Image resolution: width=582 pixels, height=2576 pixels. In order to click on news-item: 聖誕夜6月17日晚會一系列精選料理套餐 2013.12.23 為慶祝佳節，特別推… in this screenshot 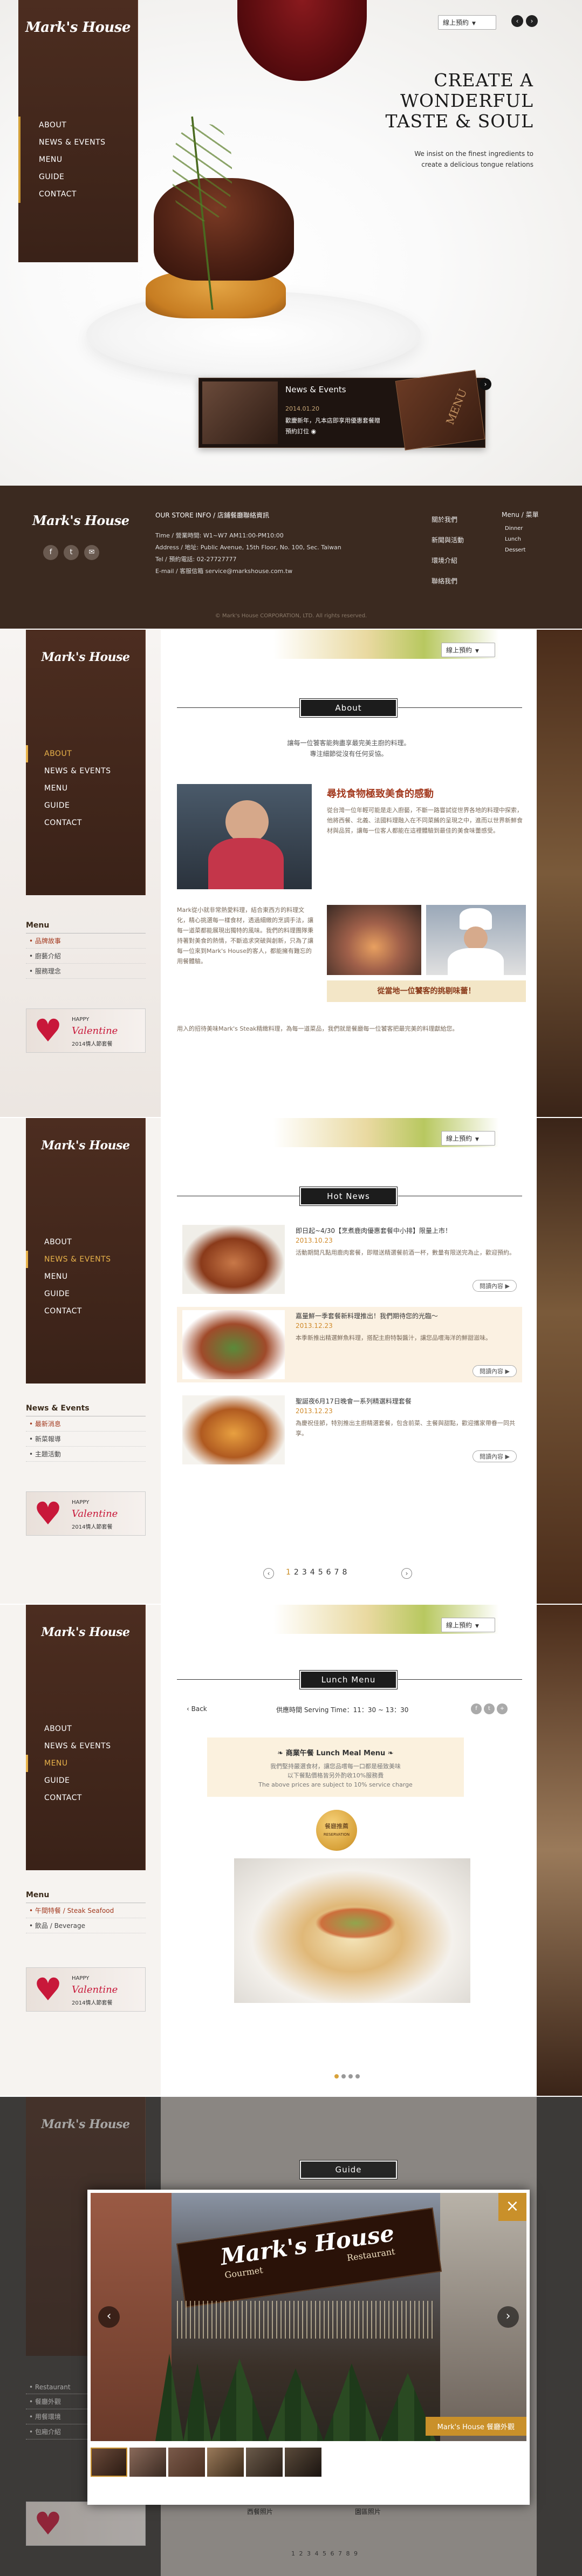, I will do `click(350, 1430)`.